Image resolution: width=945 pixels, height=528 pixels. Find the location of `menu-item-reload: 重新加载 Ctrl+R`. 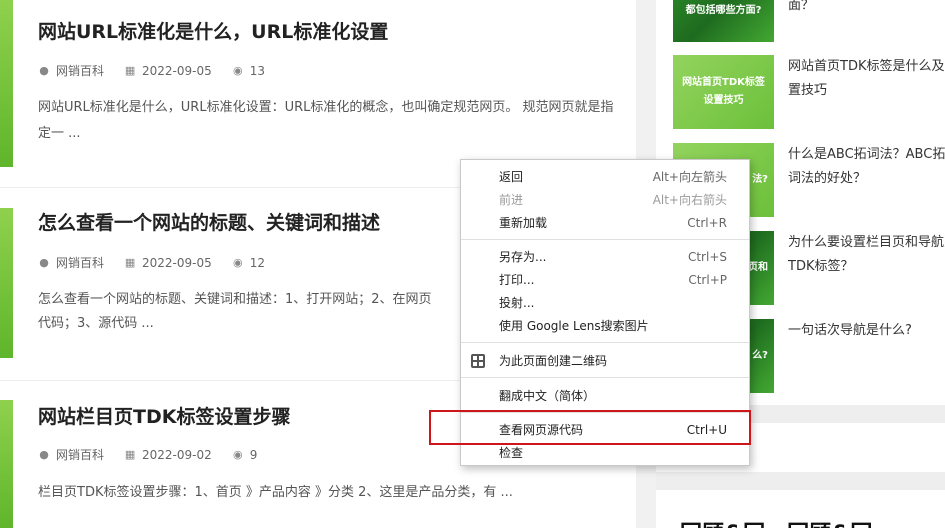

menu-item-reload: 重新加载 Ctrl+R is located at coordinates (605, 222).